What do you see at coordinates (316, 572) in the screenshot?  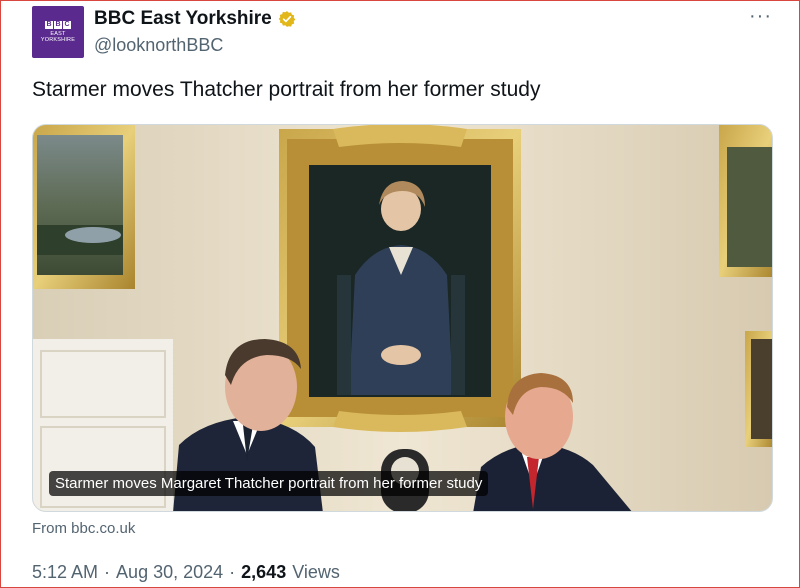 I see `views-label: Views` at bounding box center [316, 572].